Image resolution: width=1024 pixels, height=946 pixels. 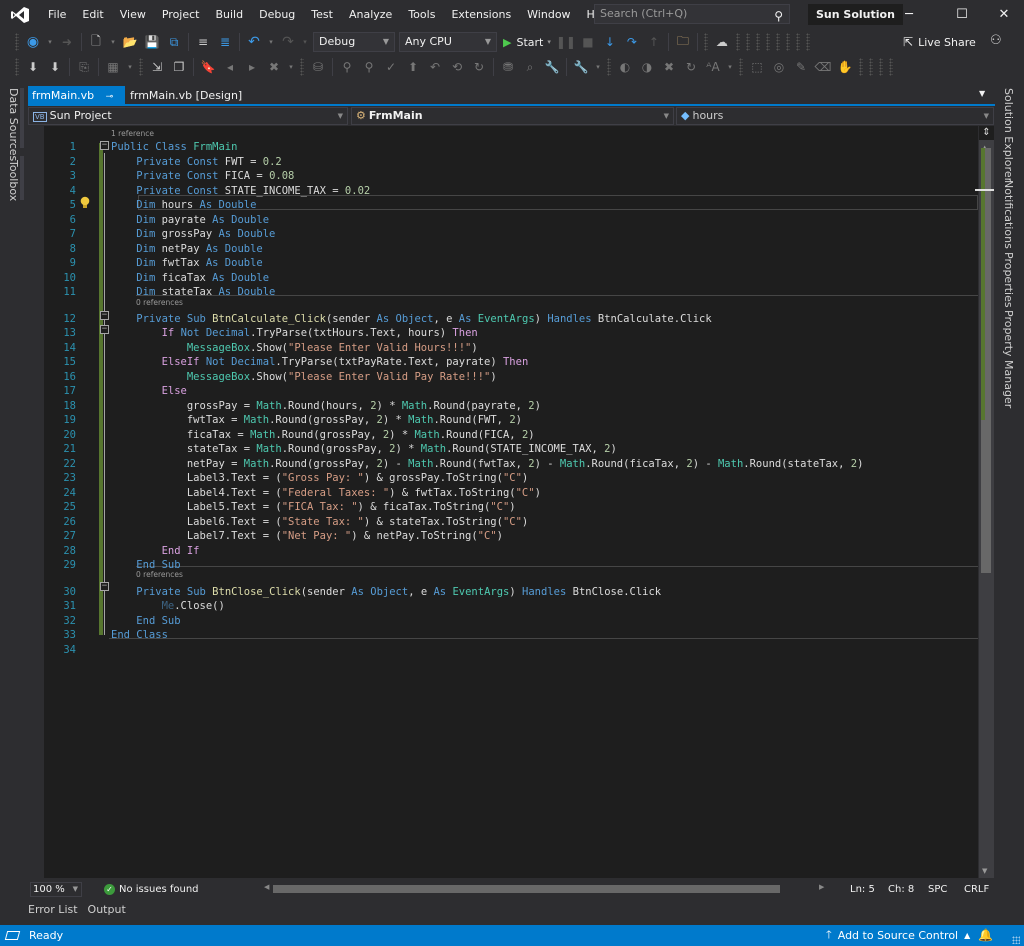 I want to click on code-line: 6 Dim payrate As Double, so click(x=511, y=220).